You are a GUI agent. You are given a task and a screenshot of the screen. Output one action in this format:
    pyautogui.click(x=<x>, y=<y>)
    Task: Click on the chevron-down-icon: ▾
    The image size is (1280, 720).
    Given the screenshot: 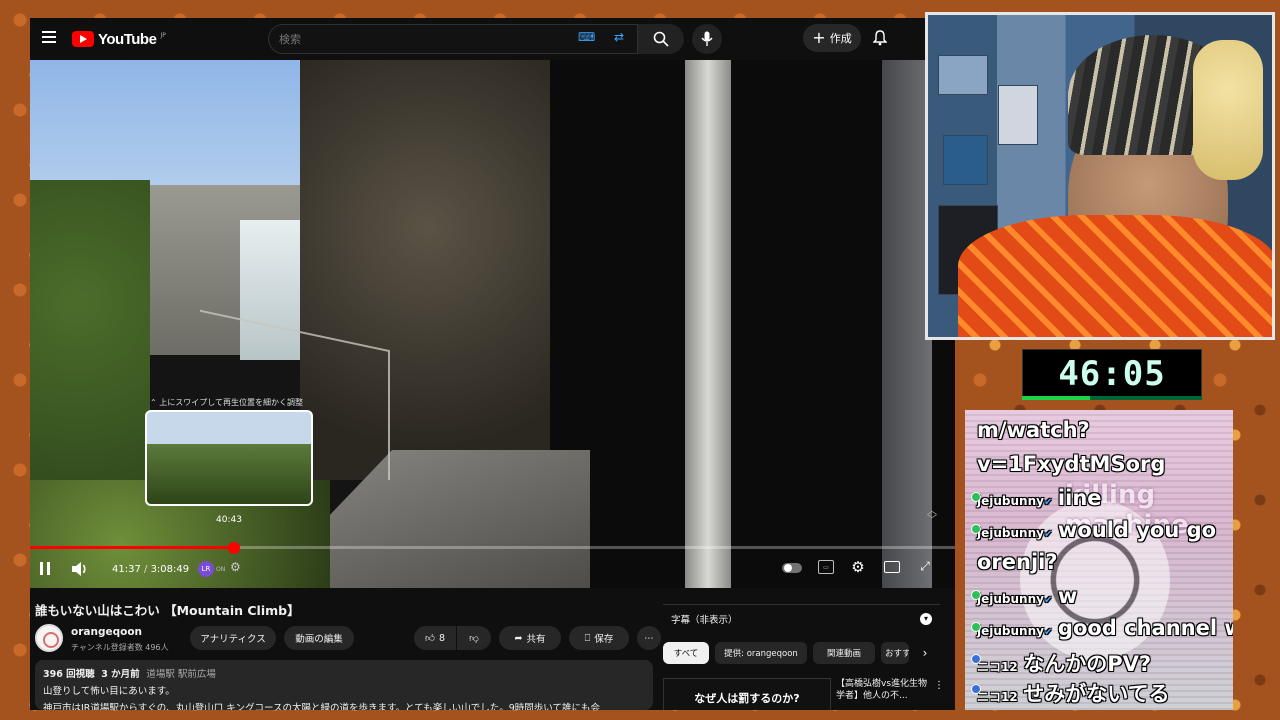 What is the action you would take?
    pyautogui.click(x=926, y=618)
    